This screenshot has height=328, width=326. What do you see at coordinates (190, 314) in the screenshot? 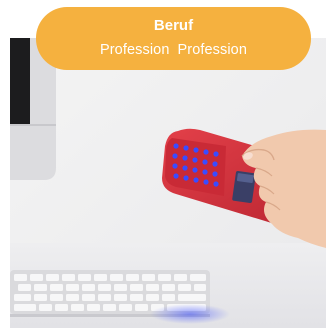
I see `light-reflection` at bounding box center [190, 314].